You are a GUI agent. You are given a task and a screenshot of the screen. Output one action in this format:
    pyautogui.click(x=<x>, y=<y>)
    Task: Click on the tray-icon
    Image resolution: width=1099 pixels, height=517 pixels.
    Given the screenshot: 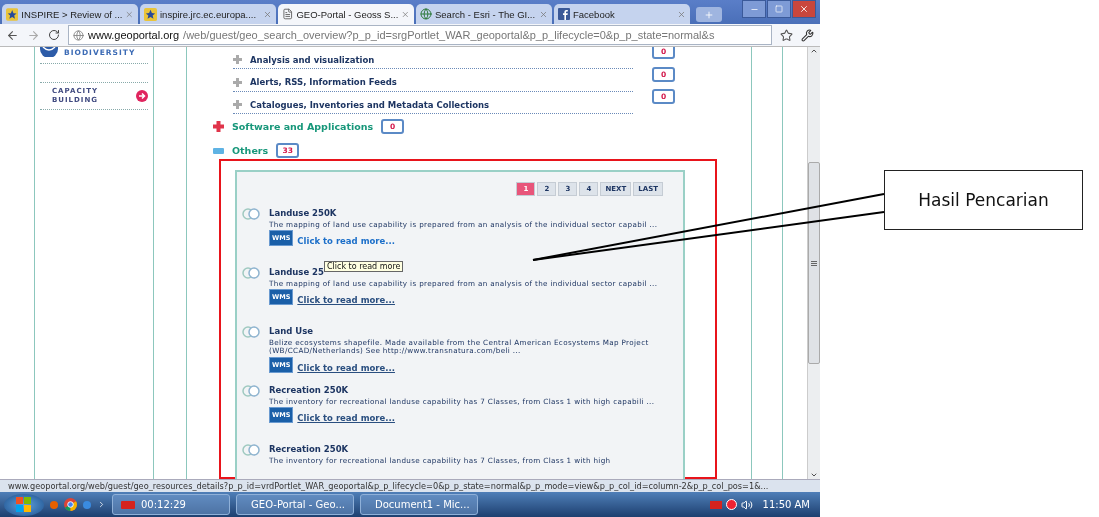 What is the action you would take?
    pyautogui.click(x=715, y=504)
    